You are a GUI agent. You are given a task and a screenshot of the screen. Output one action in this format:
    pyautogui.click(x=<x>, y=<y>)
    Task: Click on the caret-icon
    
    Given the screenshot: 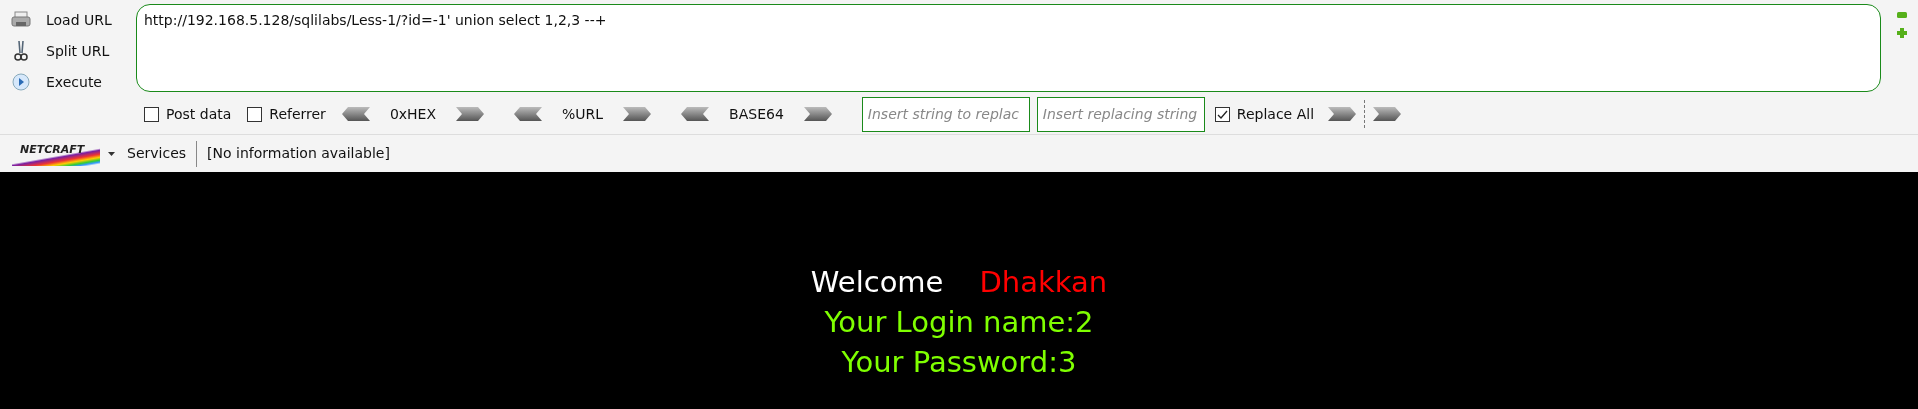 What is the action you would take?
    pyautogui.click(x=111, y=153)
    